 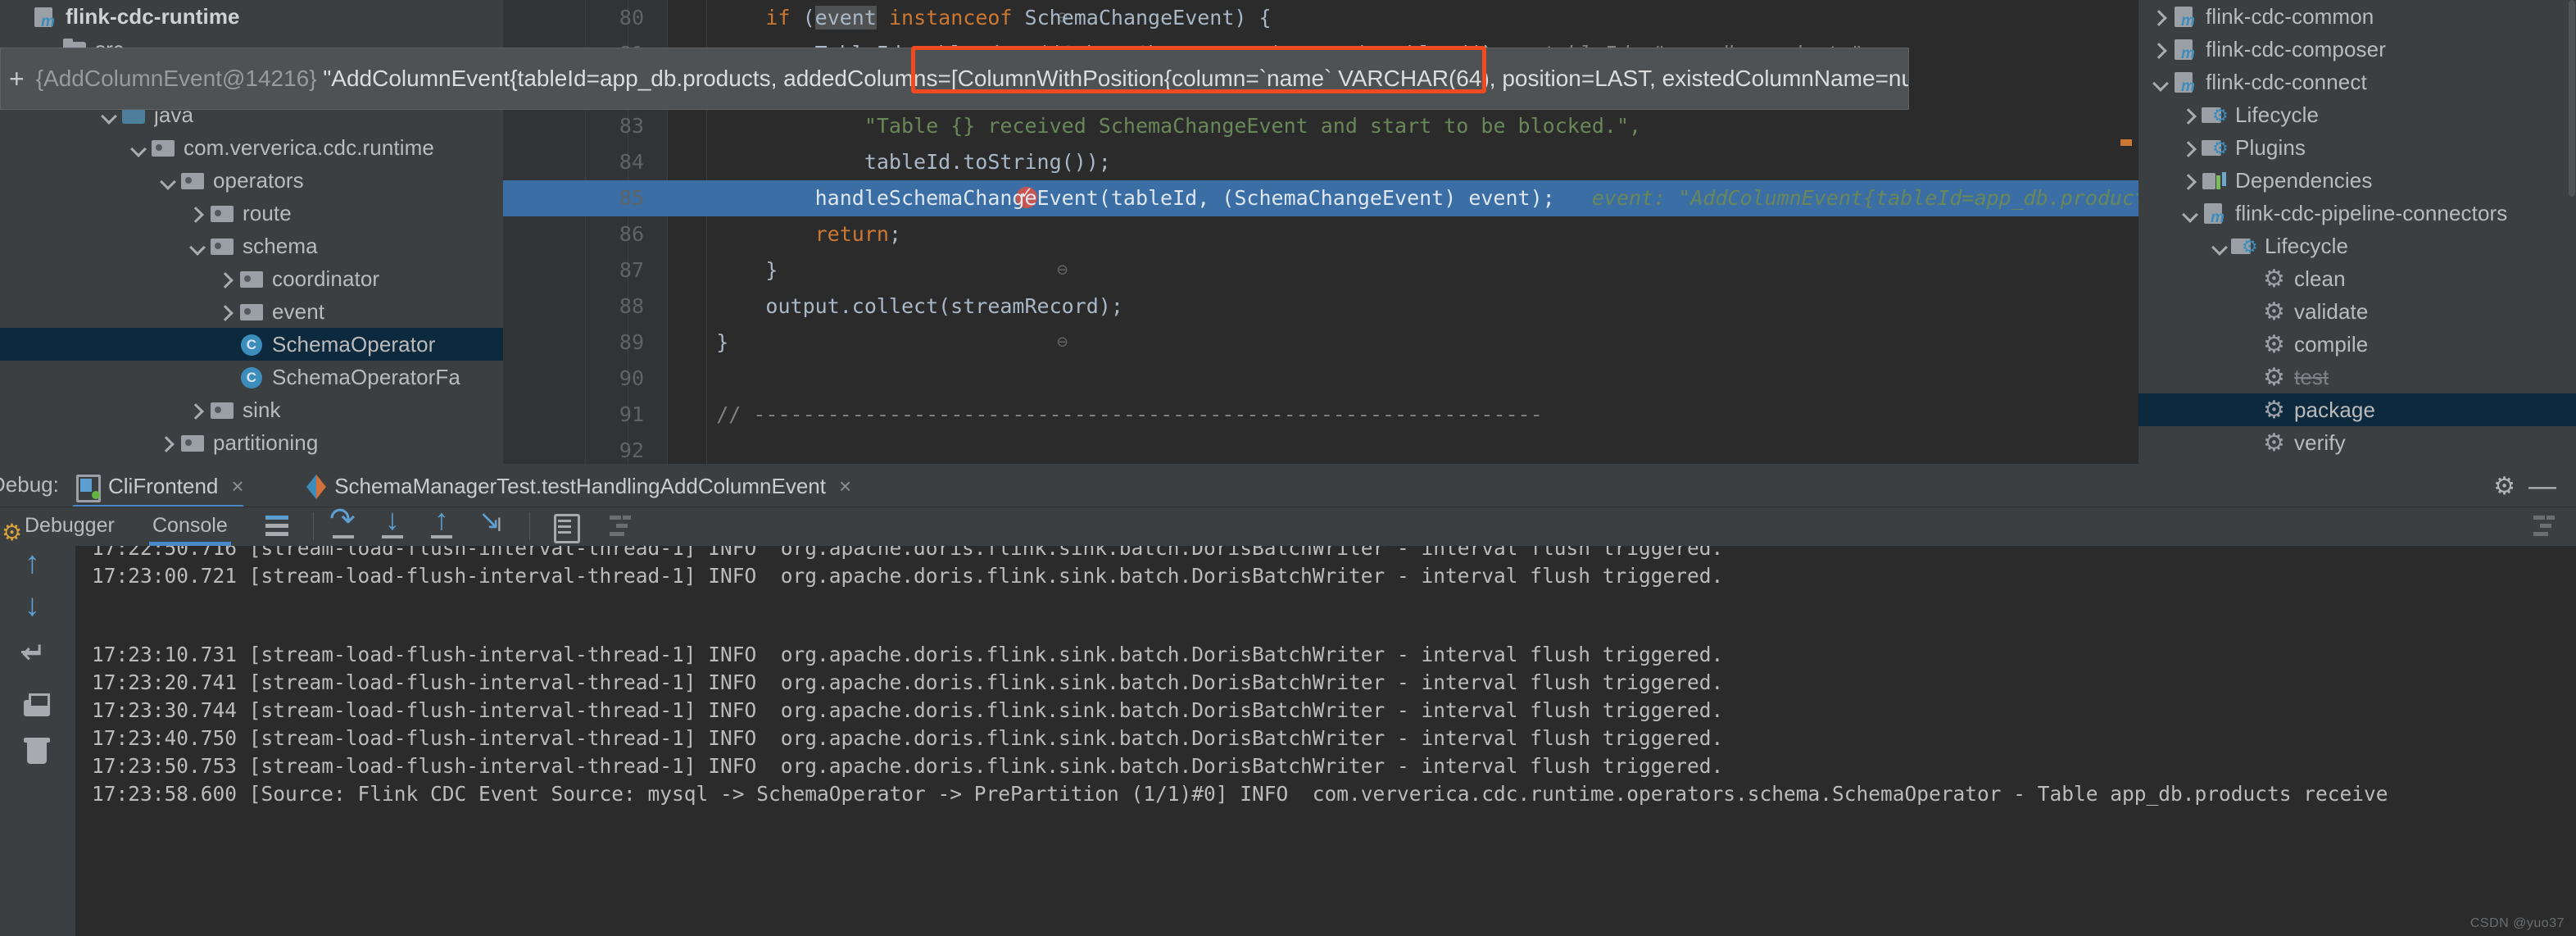 I want to click on tree-row-flink-cdc-common: flink-cdc-common, so click(x=2357, y=17).